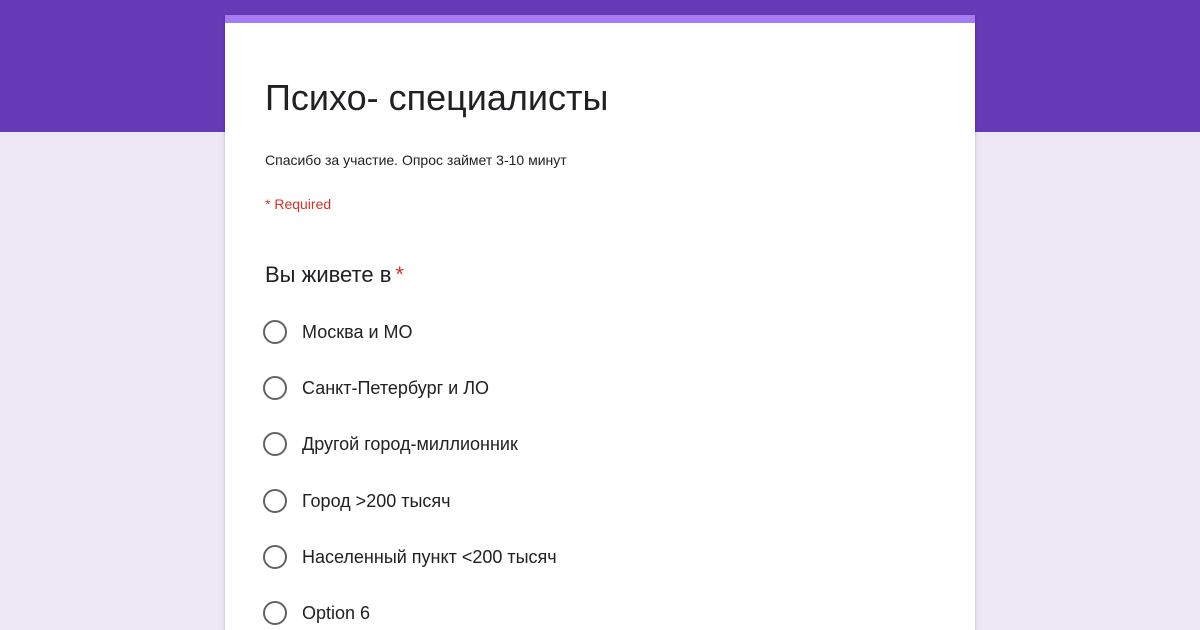  What do you see at coordinates (603, 444) in the screenshot?
I see `radio-option-other-million-city: Другой город-миллионник` at bounding box center [603, 444].